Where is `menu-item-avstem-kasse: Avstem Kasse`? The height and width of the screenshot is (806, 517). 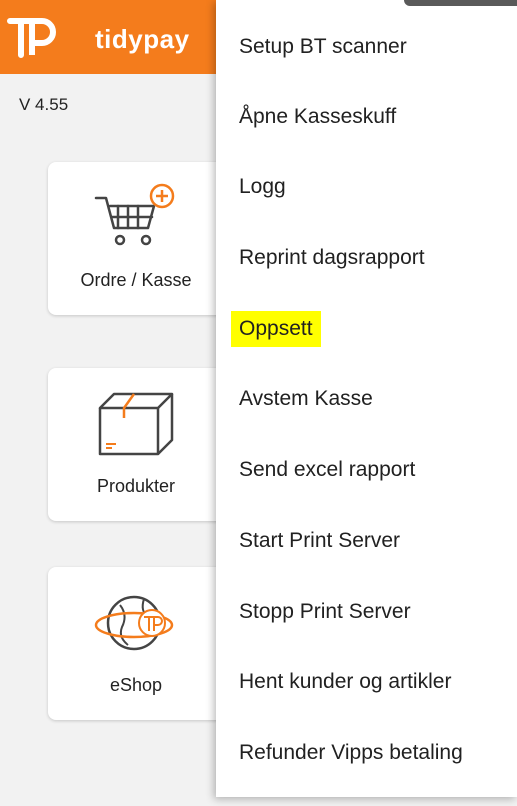
menu-item-avstem-kasse: Avstem Kasse is located at coordinates (366, 399).